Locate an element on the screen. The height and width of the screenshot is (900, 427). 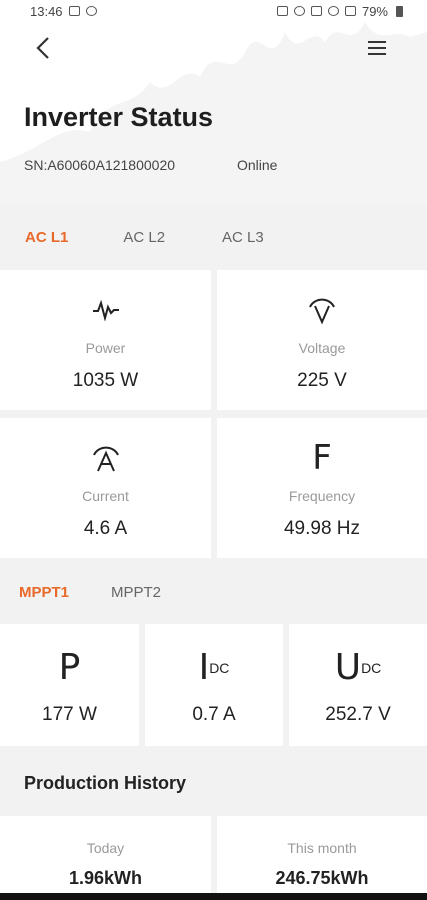
mppt-card-power: P 177 W is located at coordinates (69, 685).